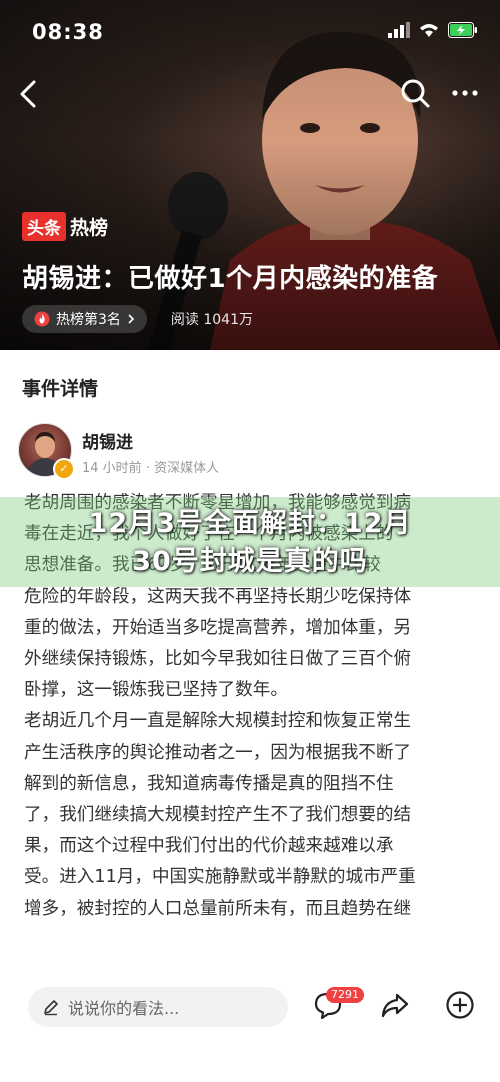 This screenshot has width=500, height=1082. What do you see at coordinates (250, 523) in the screenshot?
I see `overlay-title-line: 12月3号全面解封：12月` at bounding box center [250, 523].